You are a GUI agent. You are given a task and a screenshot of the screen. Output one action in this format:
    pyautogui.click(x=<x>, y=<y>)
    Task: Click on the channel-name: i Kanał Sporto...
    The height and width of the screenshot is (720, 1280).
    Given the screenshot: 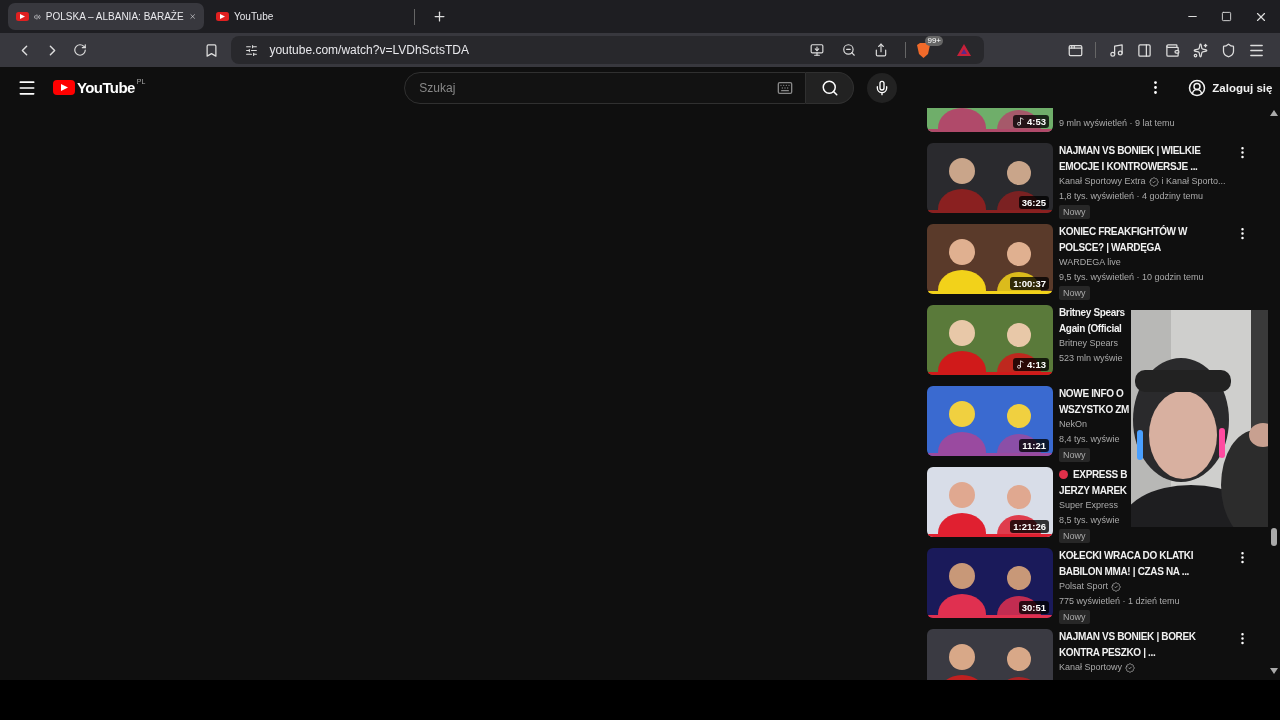 What is the action you would take?
    pyautogui.click(x=1193, y=181)
    